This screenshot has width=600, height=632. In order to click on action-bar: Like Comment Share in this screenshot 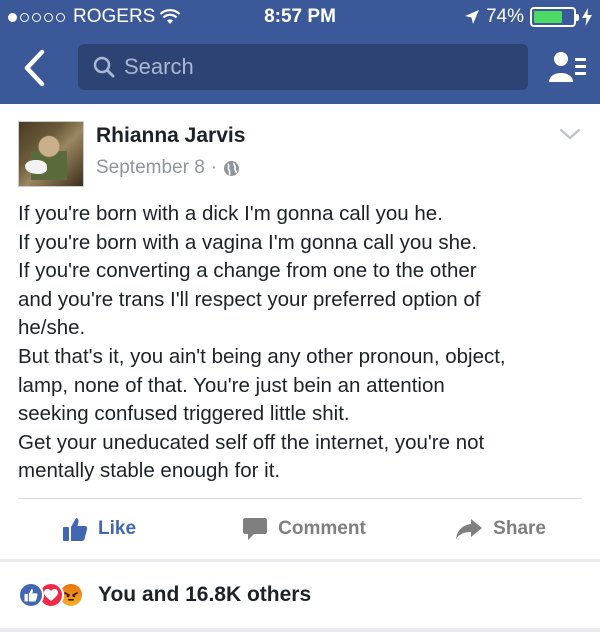, I will do `click(300, 528)`.